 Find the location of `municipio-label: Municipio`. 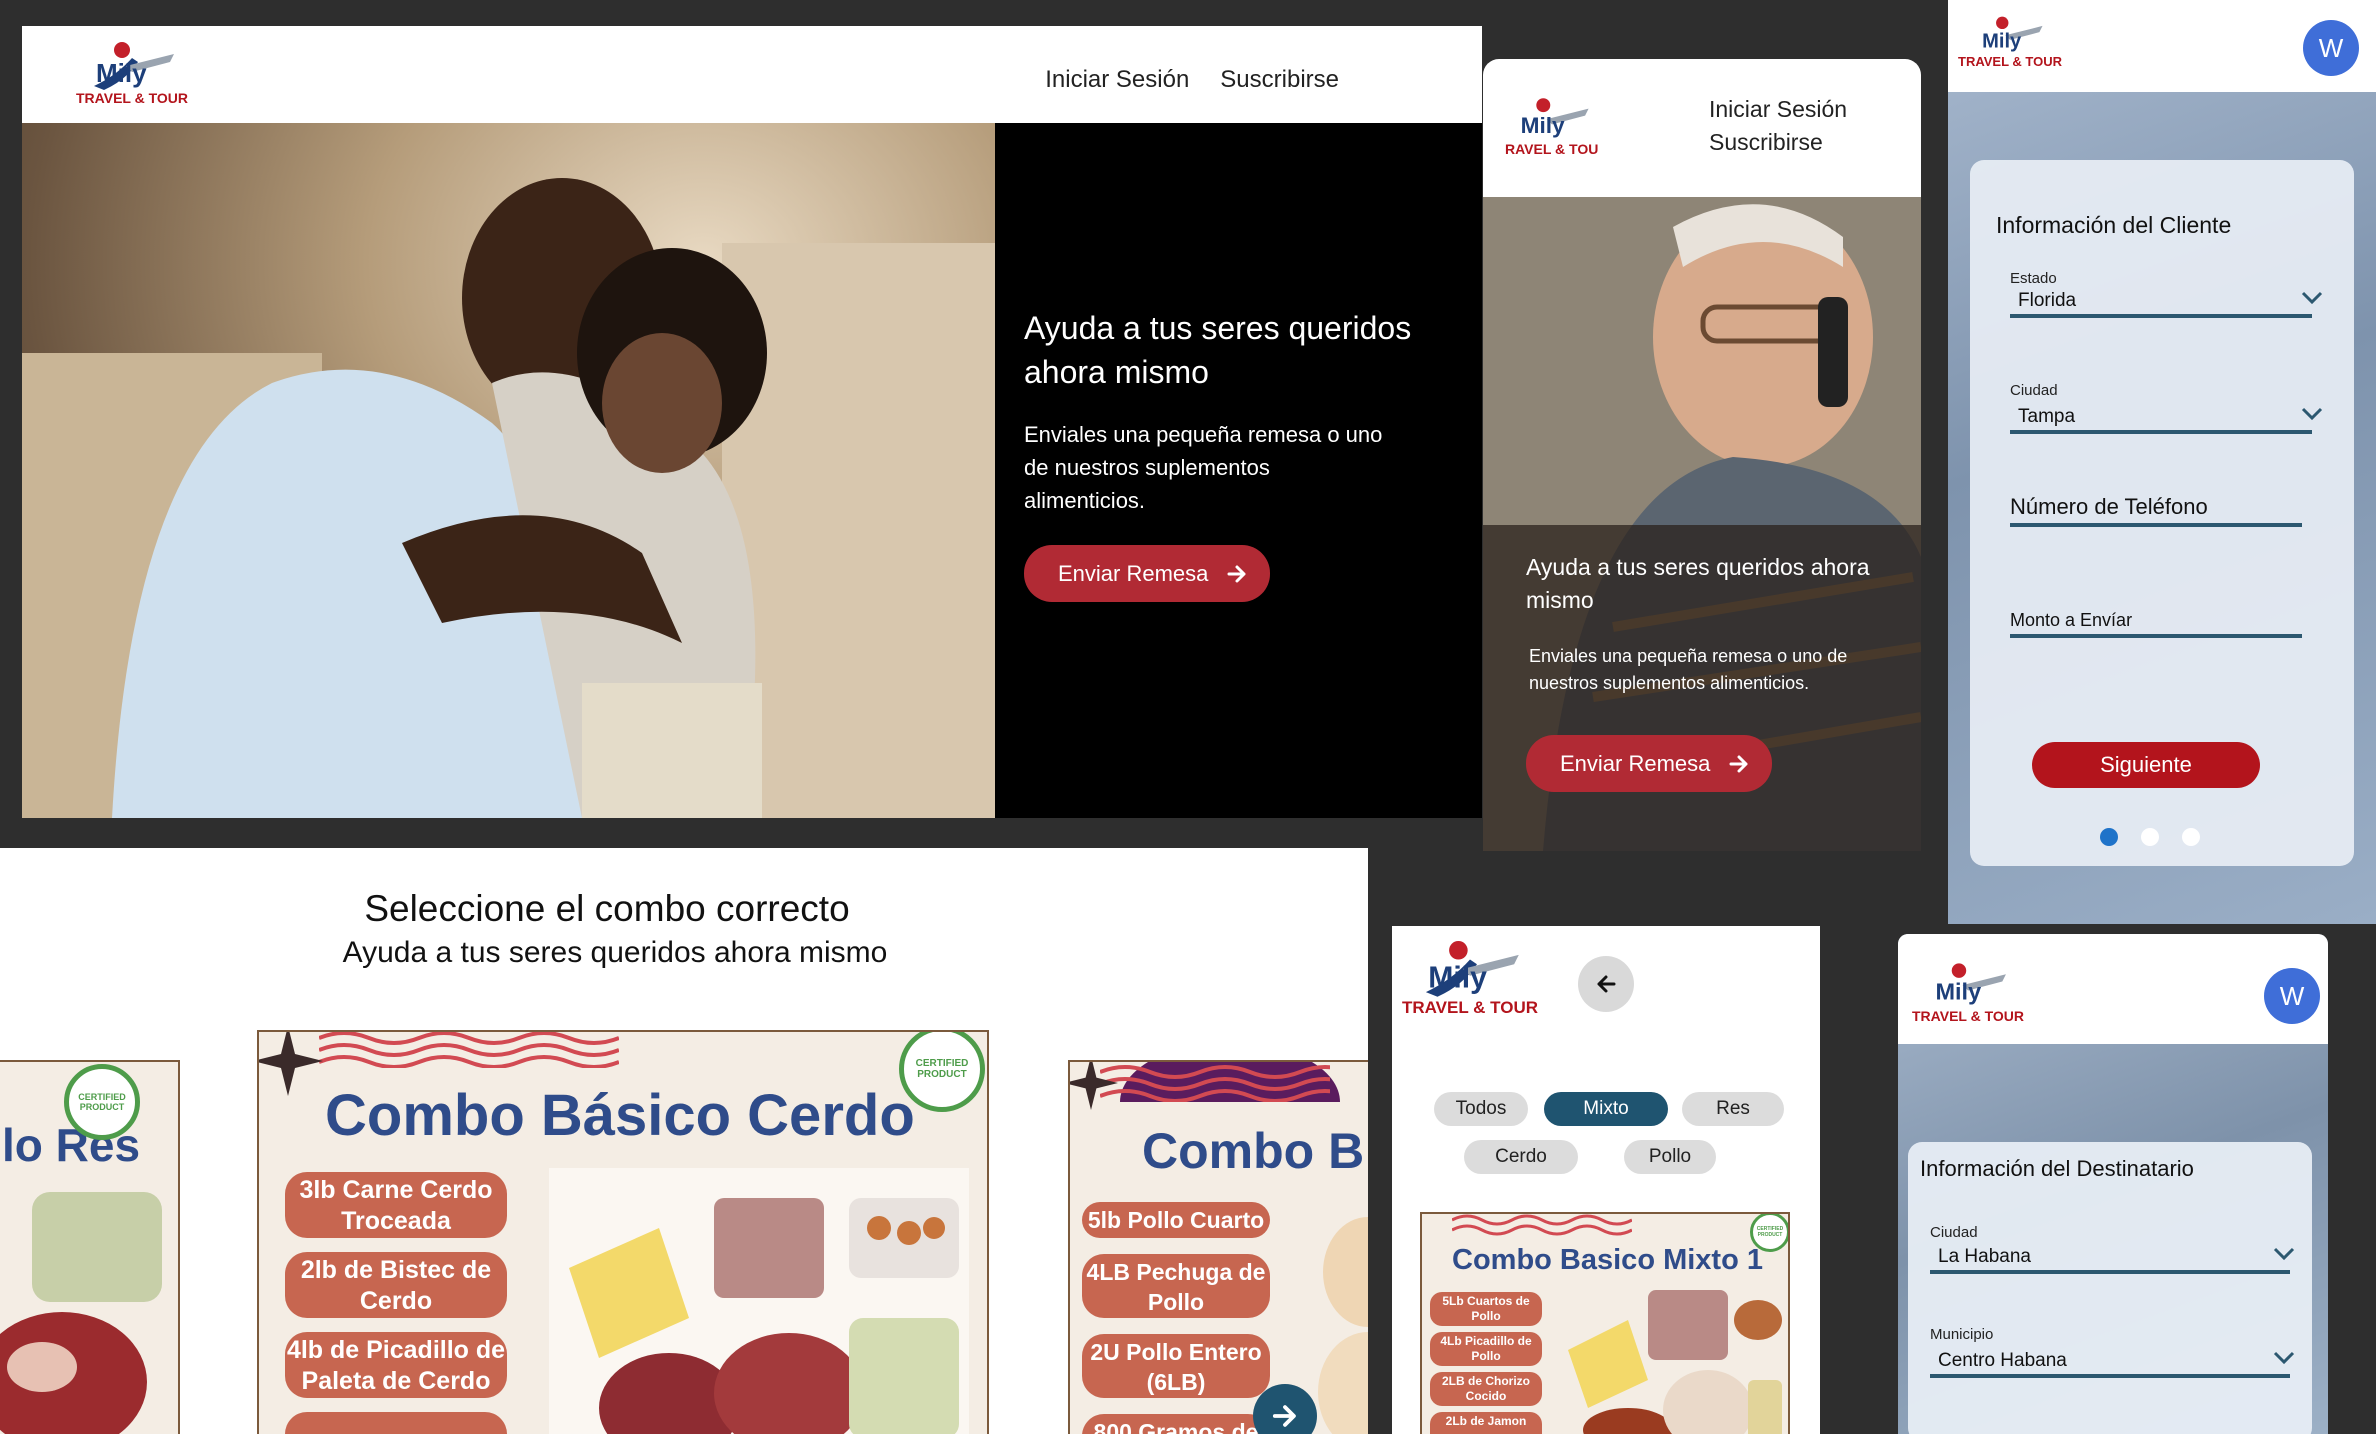

municipio-label: Municipio is located at coordinates (1962, 1334).